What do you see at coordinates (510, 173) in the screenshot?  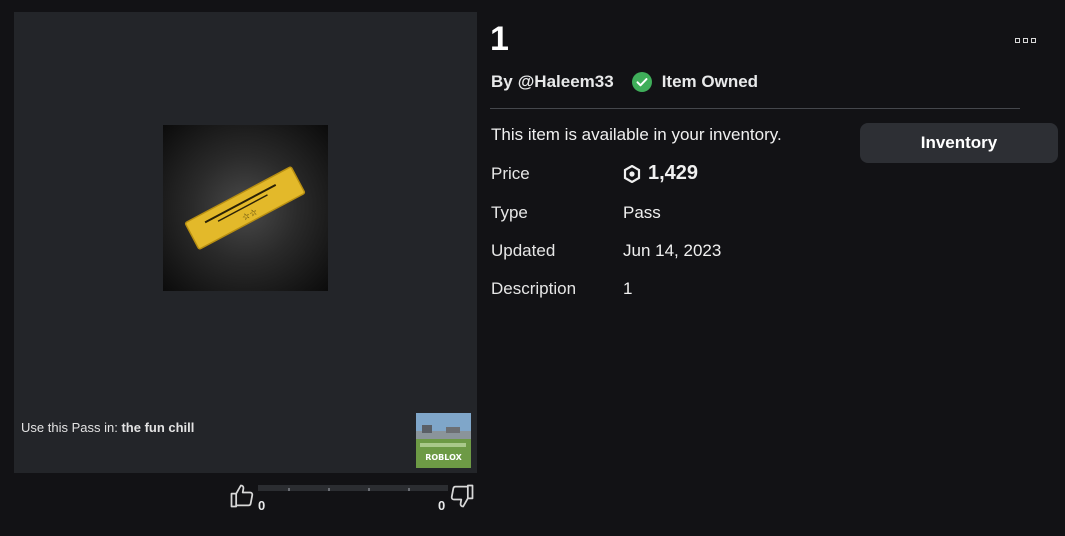 I see `price-label: Price` at bounding box center [510, 173].